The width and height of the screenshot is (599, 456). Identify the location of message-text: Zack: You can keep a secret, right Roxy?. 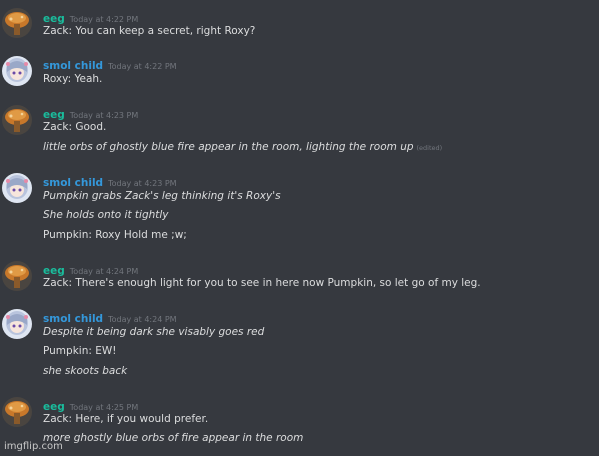
(149, 31).